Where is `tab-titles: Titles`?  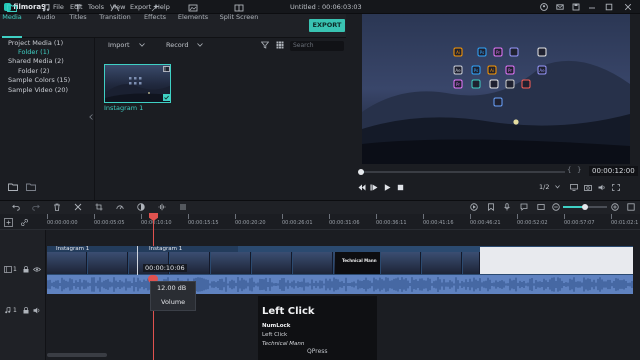
tab-titles: Titles is located at coordinates (78, 12).